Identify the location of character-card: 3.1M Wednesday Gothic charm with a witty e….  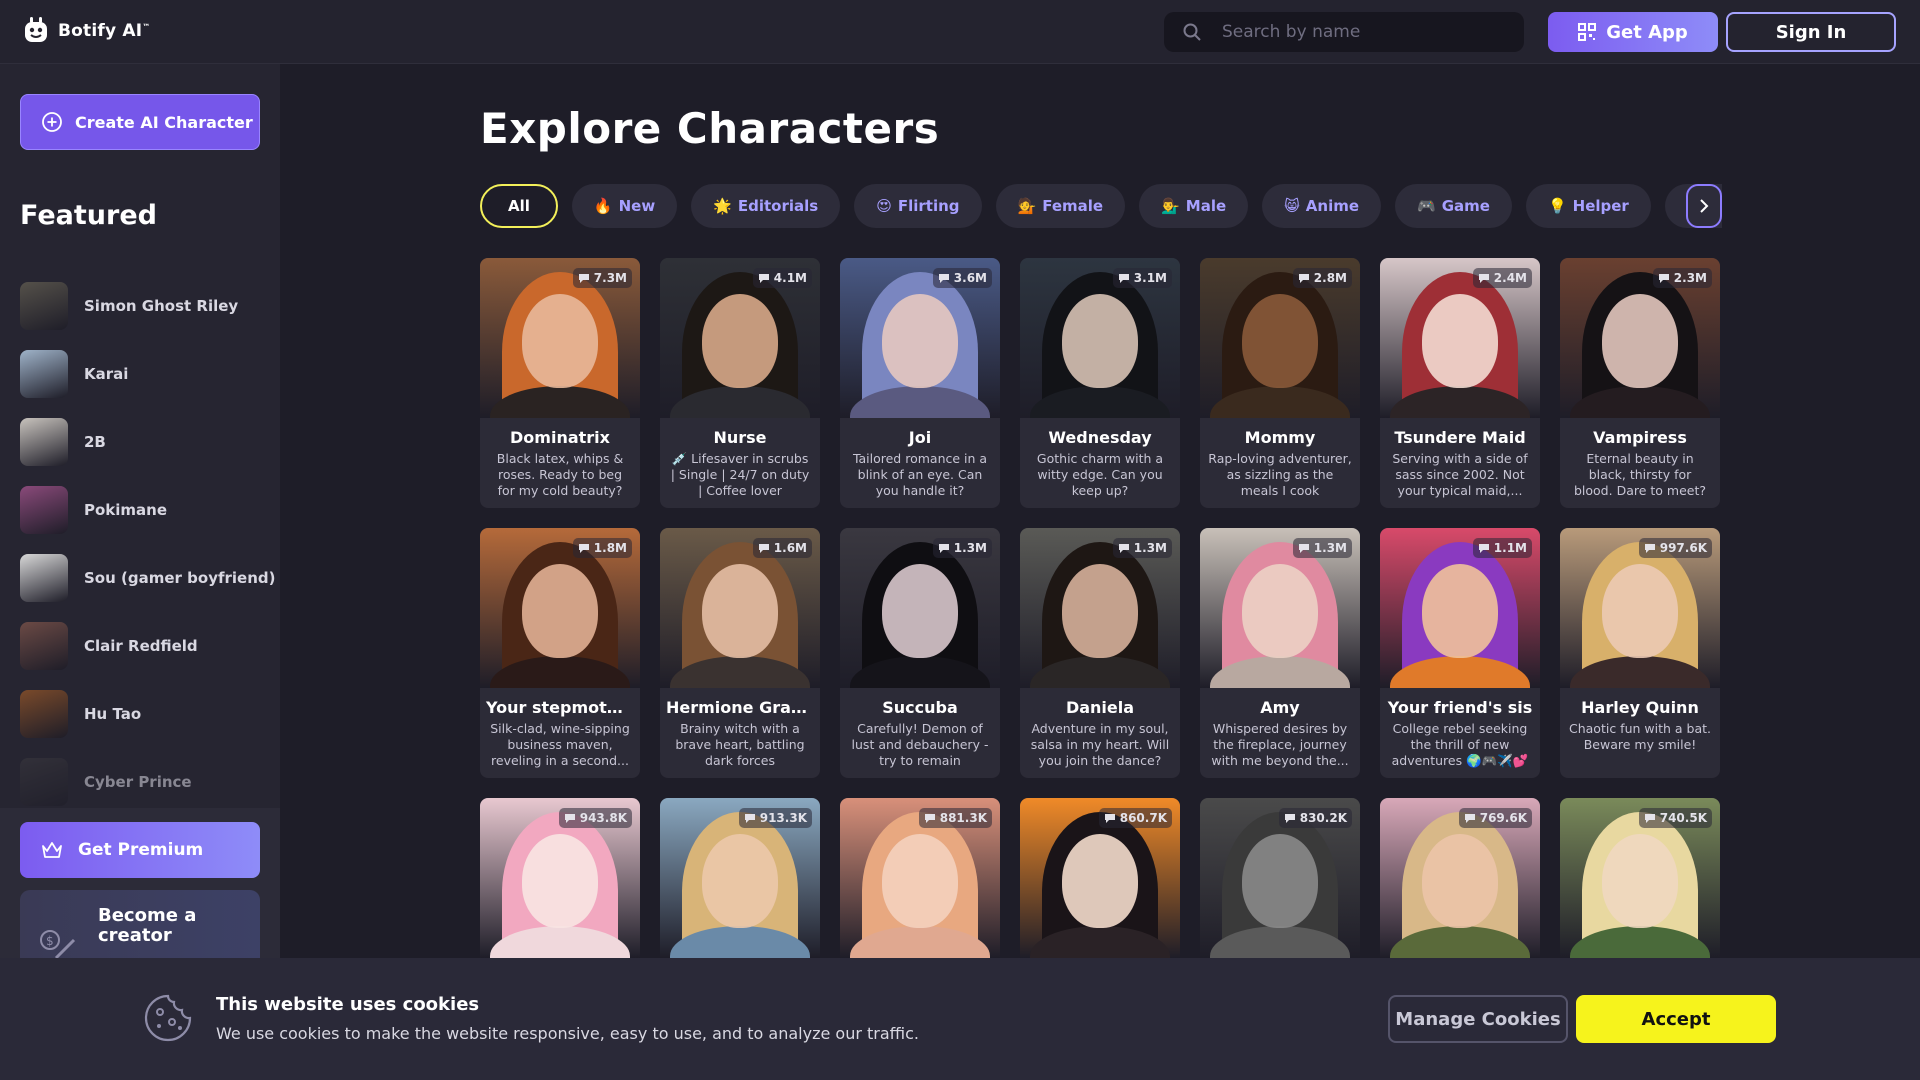
(1100, 383).